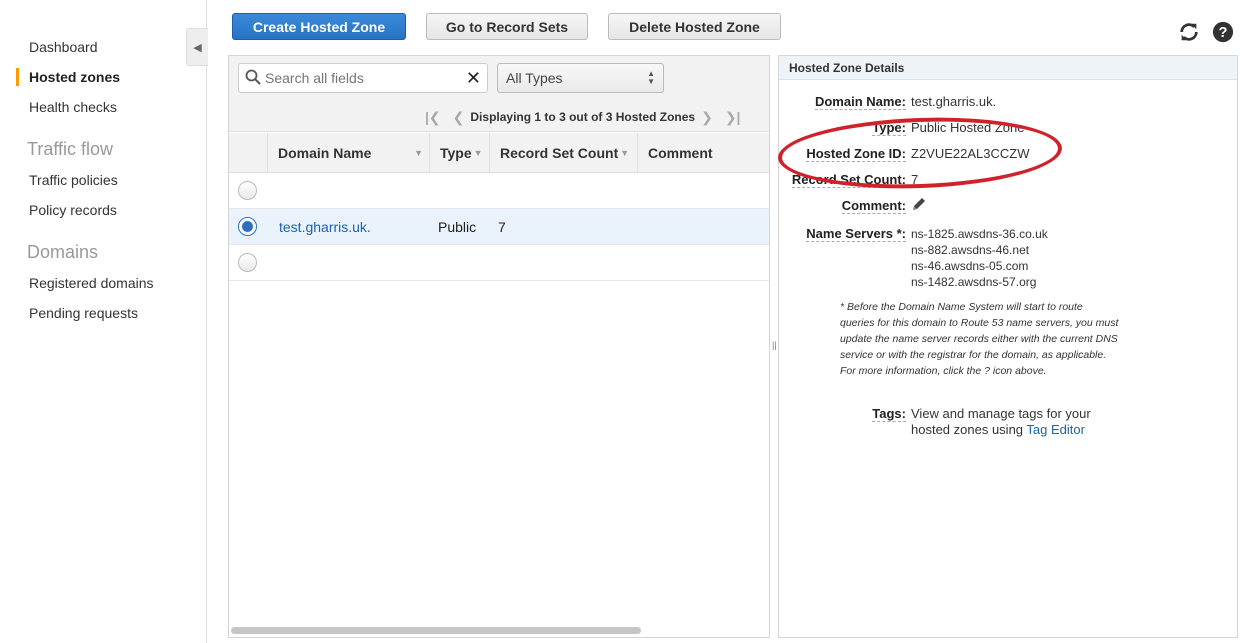  I want to click on details-header: Hosted Zone Details, so click(1008, 68).